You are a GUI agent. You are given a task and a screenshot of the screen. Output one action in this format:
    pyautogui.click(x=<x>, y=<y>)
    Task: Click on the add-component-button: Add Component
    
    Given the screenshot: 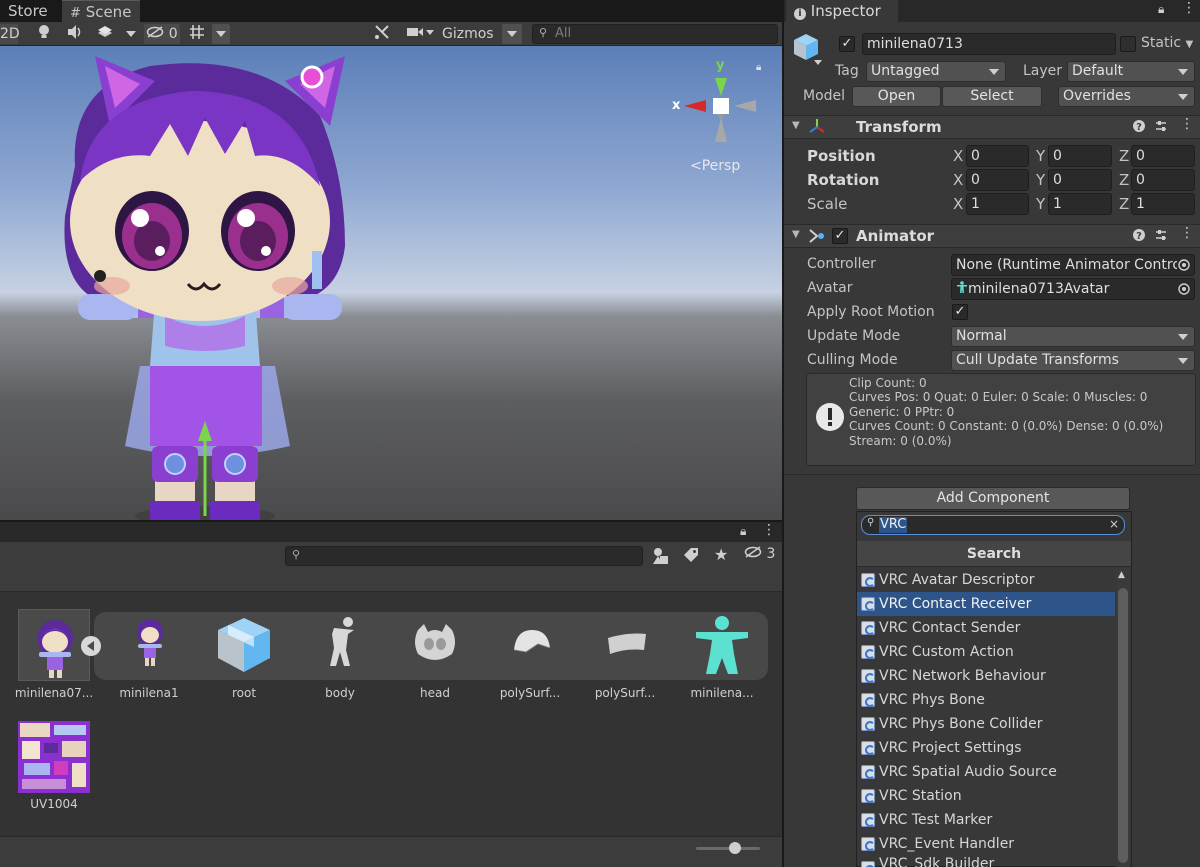 What is the action you would take?
    pyautogui.click(x=993, y=498)
    